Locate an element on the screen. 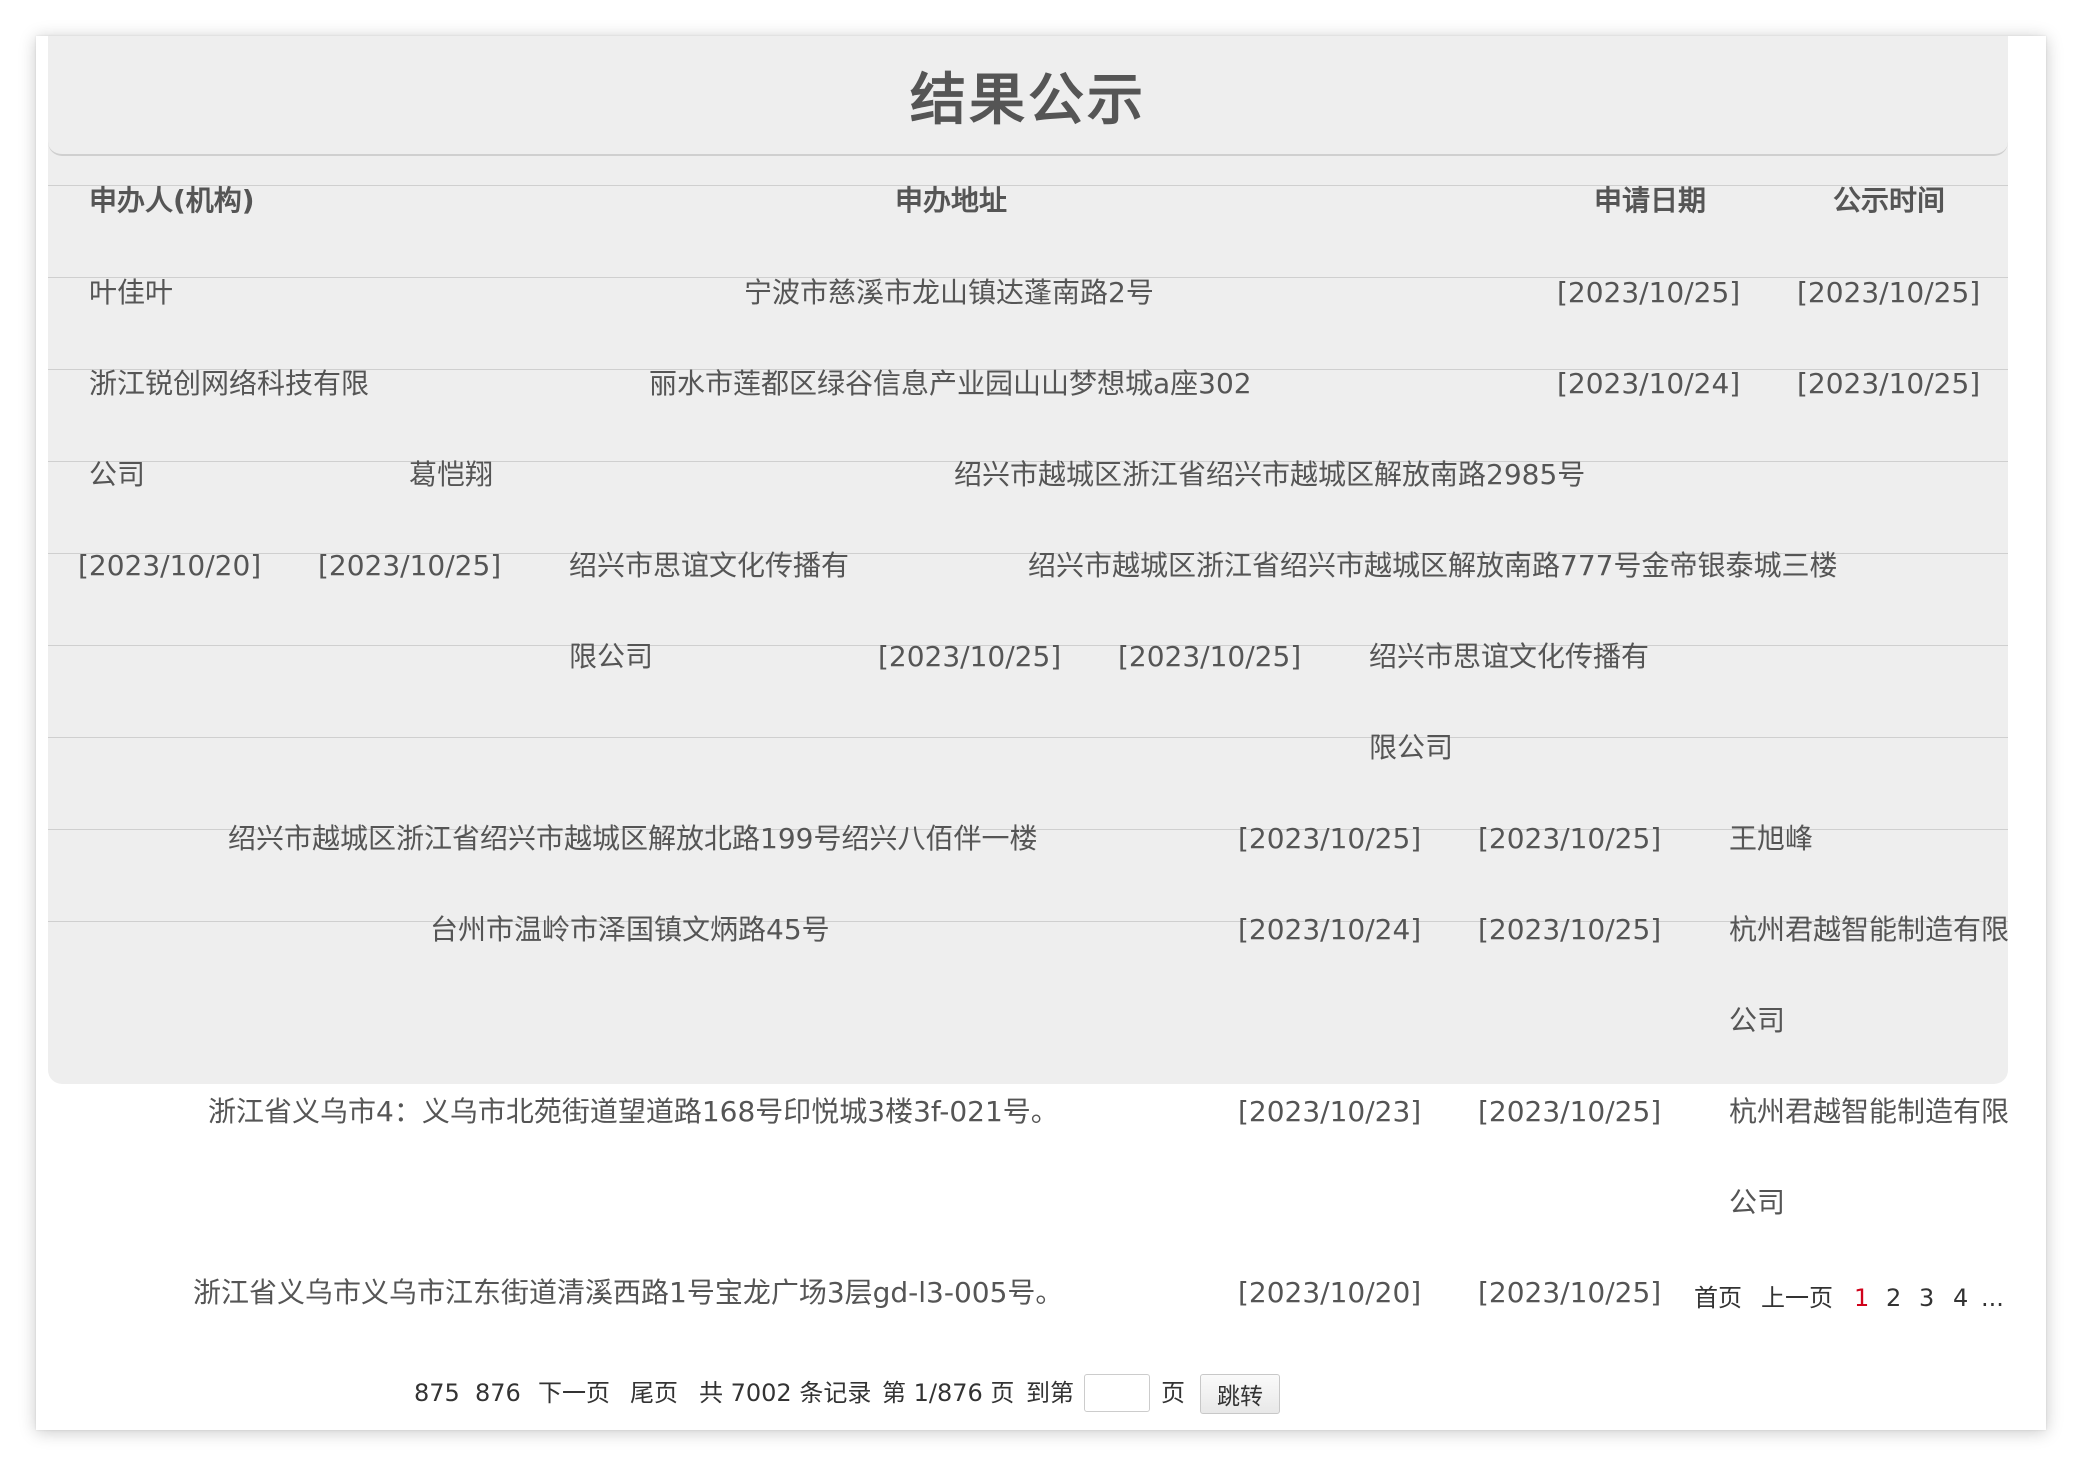  cell-address: 浙江省义乌市4：义乌市北苑街道望道路168号印悦城3楼3f-021号。 is located at coordinates (633, 1111).